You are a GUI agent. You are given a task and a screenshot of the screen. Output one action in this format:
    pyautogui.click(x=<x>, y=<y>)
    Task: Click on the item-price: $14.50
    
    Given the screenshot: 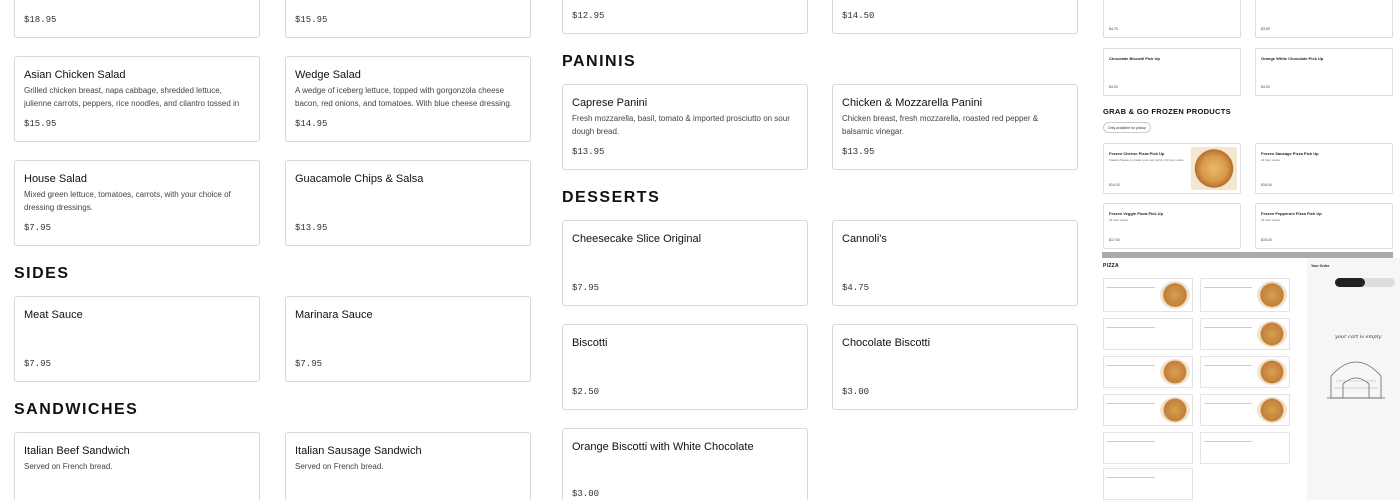 What is the action you would take?
    pyautogui.click(x=858, y=16)
    